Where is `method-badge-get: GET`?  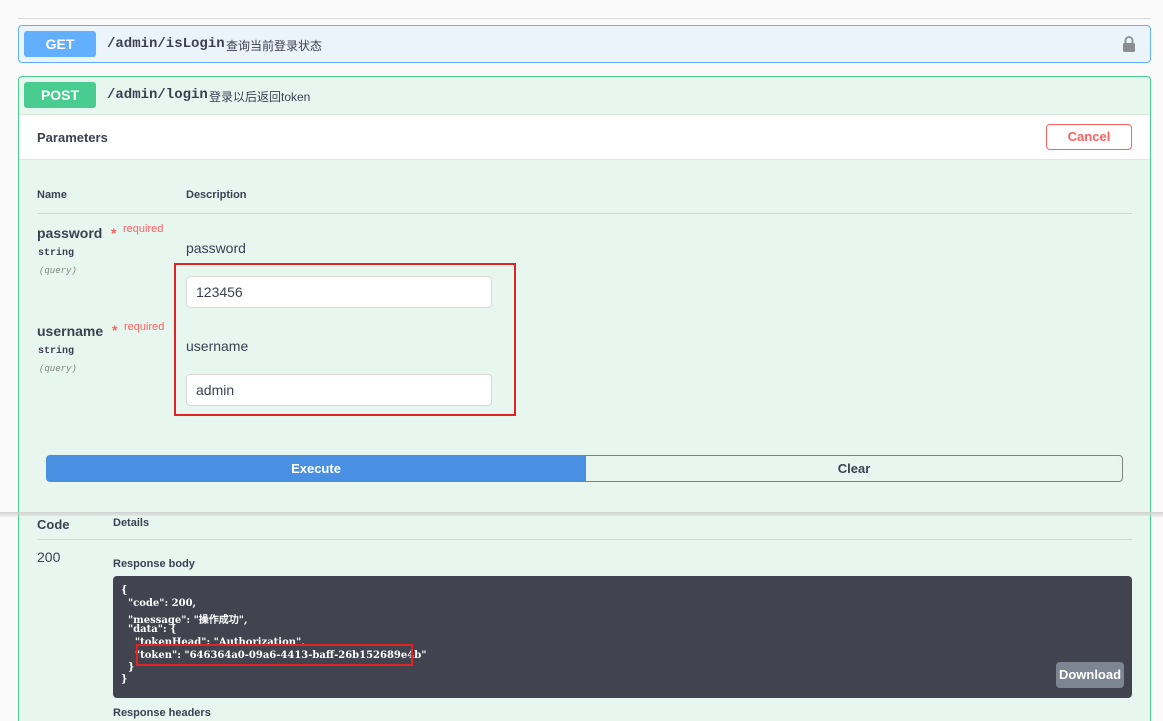
method-badge-get: GET is located at coordinates (60, 44).